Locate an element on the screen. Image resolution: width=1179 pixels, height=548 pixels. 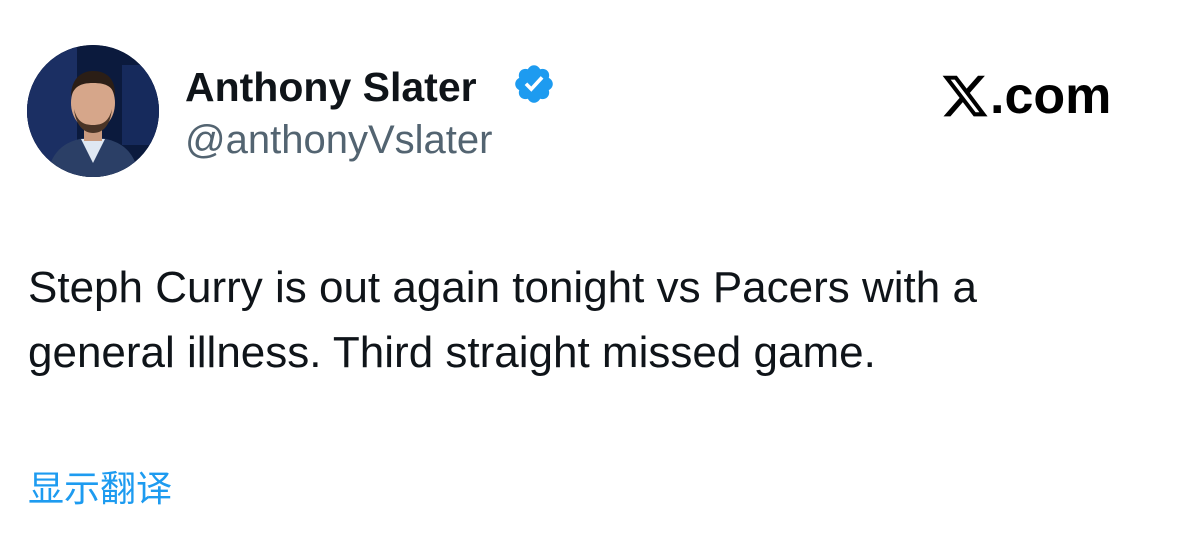
show-translation-link: 显示翻译 is located at coordinates (100, 490).